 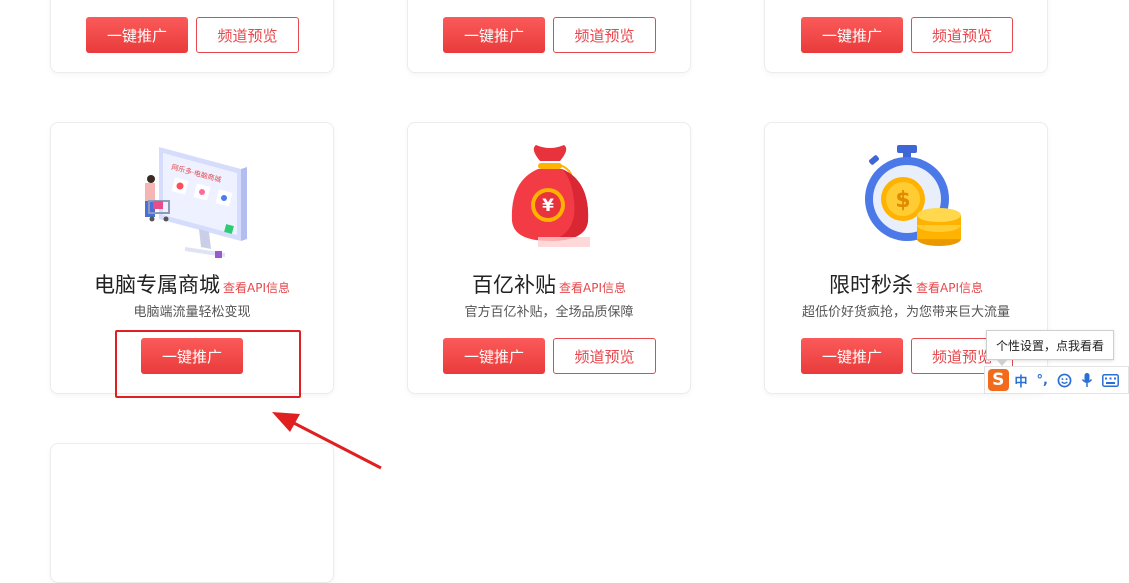 I want to click on computer-mall-illustration: 网乐多·电脑商城, so click(x=196, y=202).